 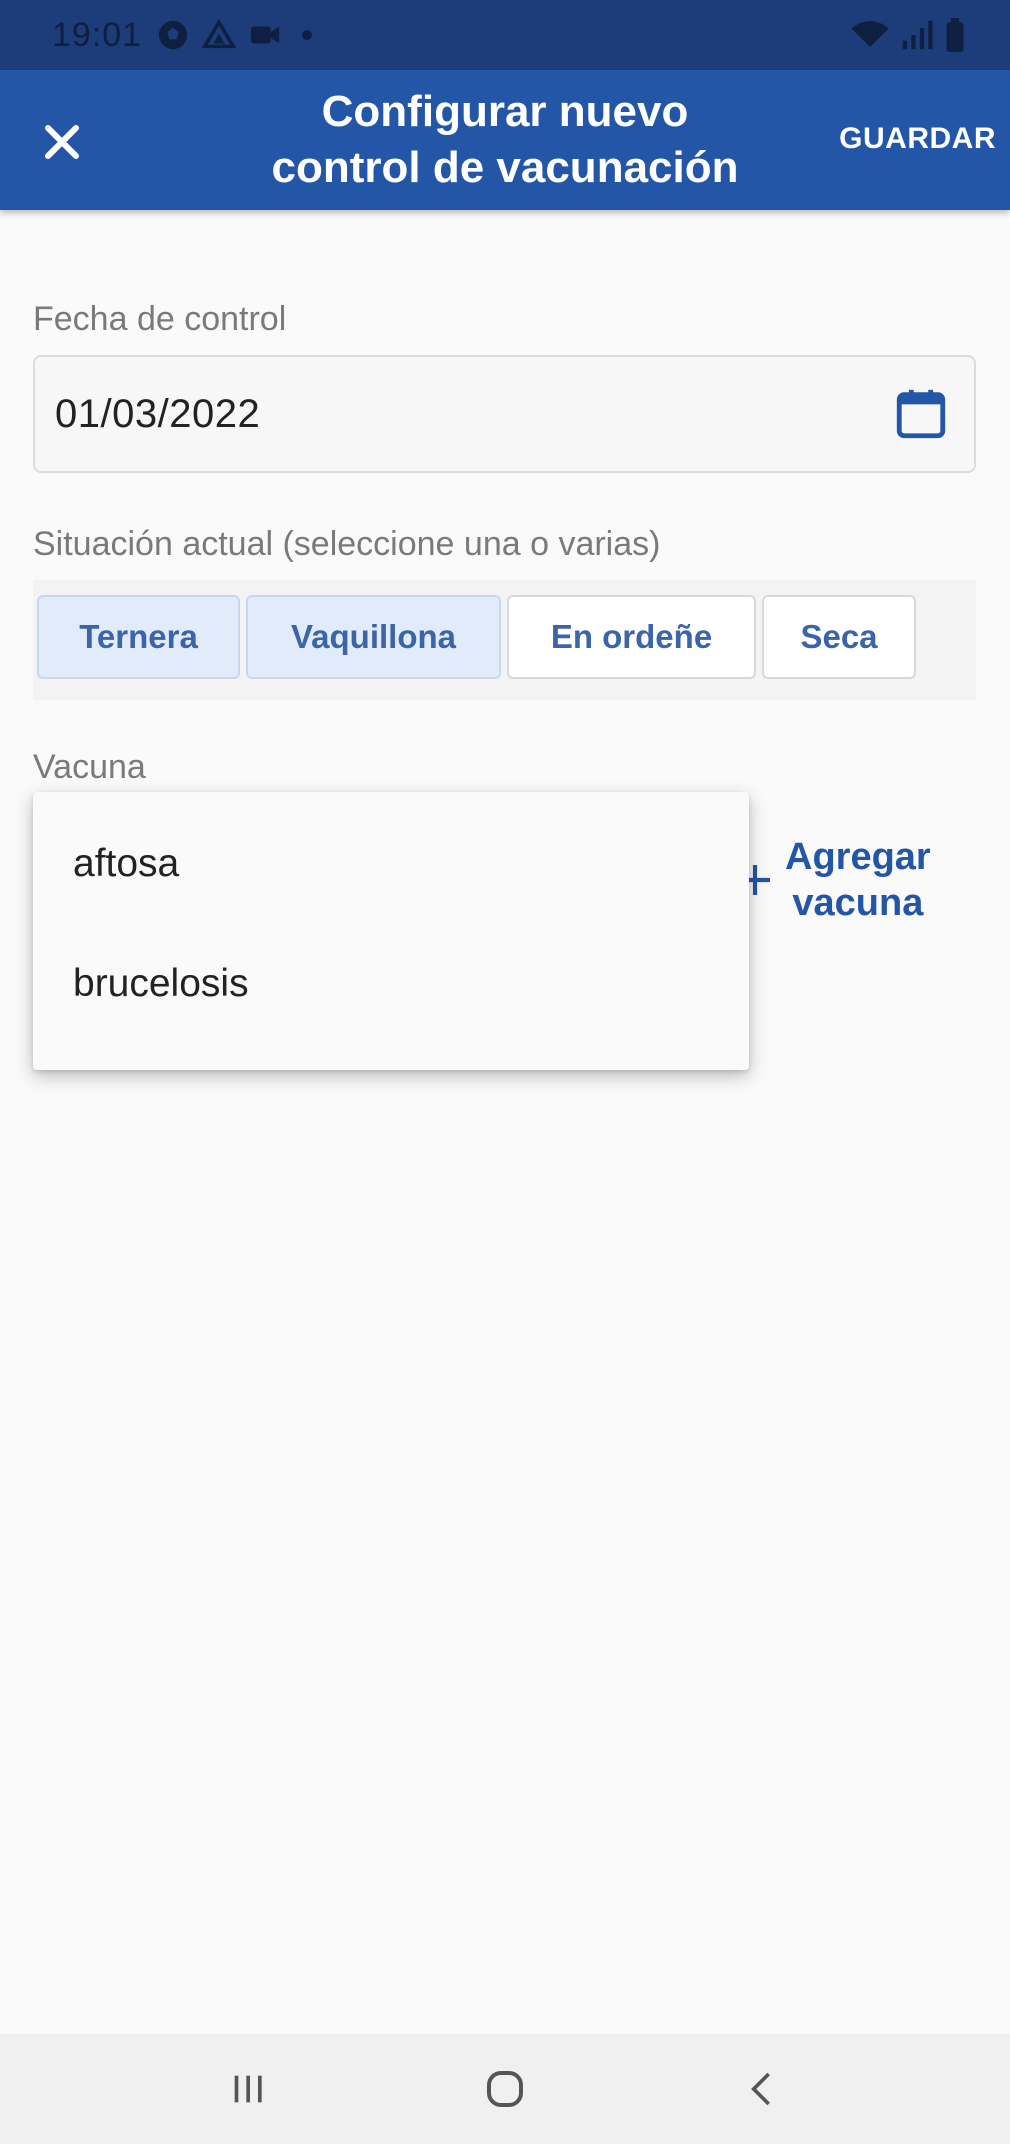 I want to click on date-value: 01/03/2022, so click(x=158, y=413).